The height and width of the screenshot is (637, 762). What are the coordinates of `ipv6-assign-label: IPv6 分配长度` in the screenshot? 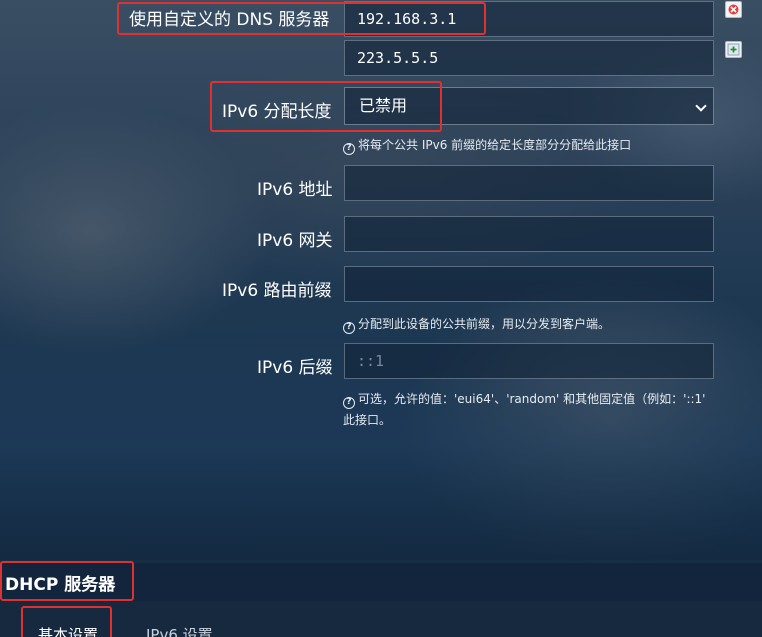 It's located at (277, 112).